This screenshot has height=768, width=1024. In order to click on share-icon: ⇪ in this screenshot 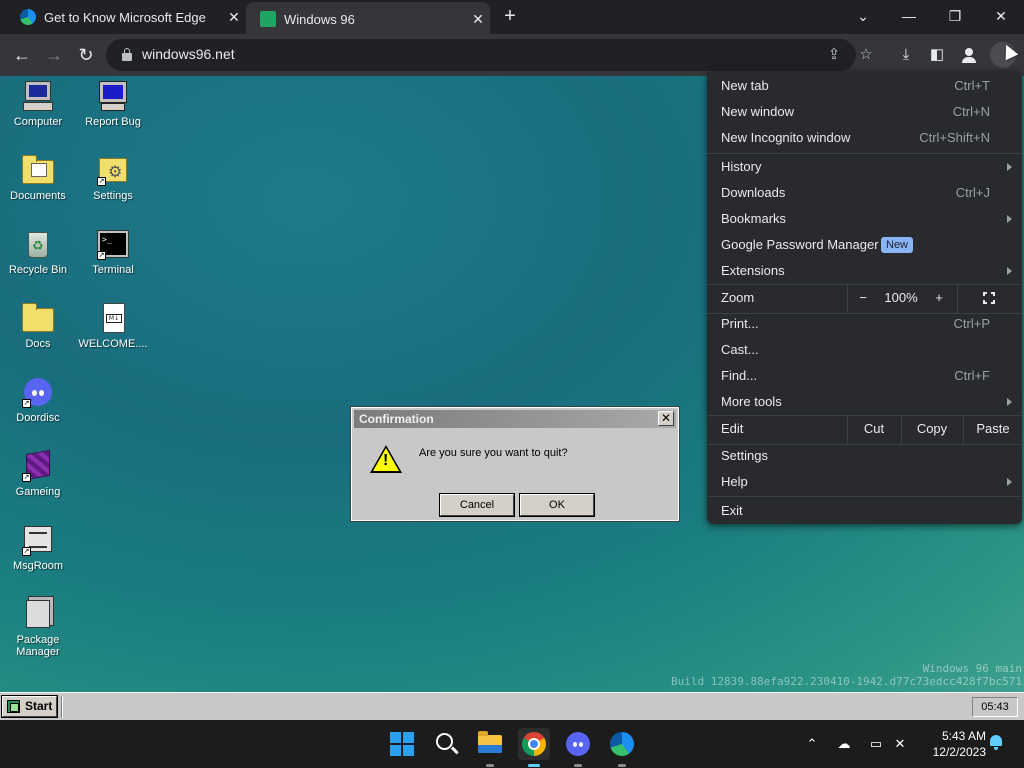, I will do `click(834, 55)`.